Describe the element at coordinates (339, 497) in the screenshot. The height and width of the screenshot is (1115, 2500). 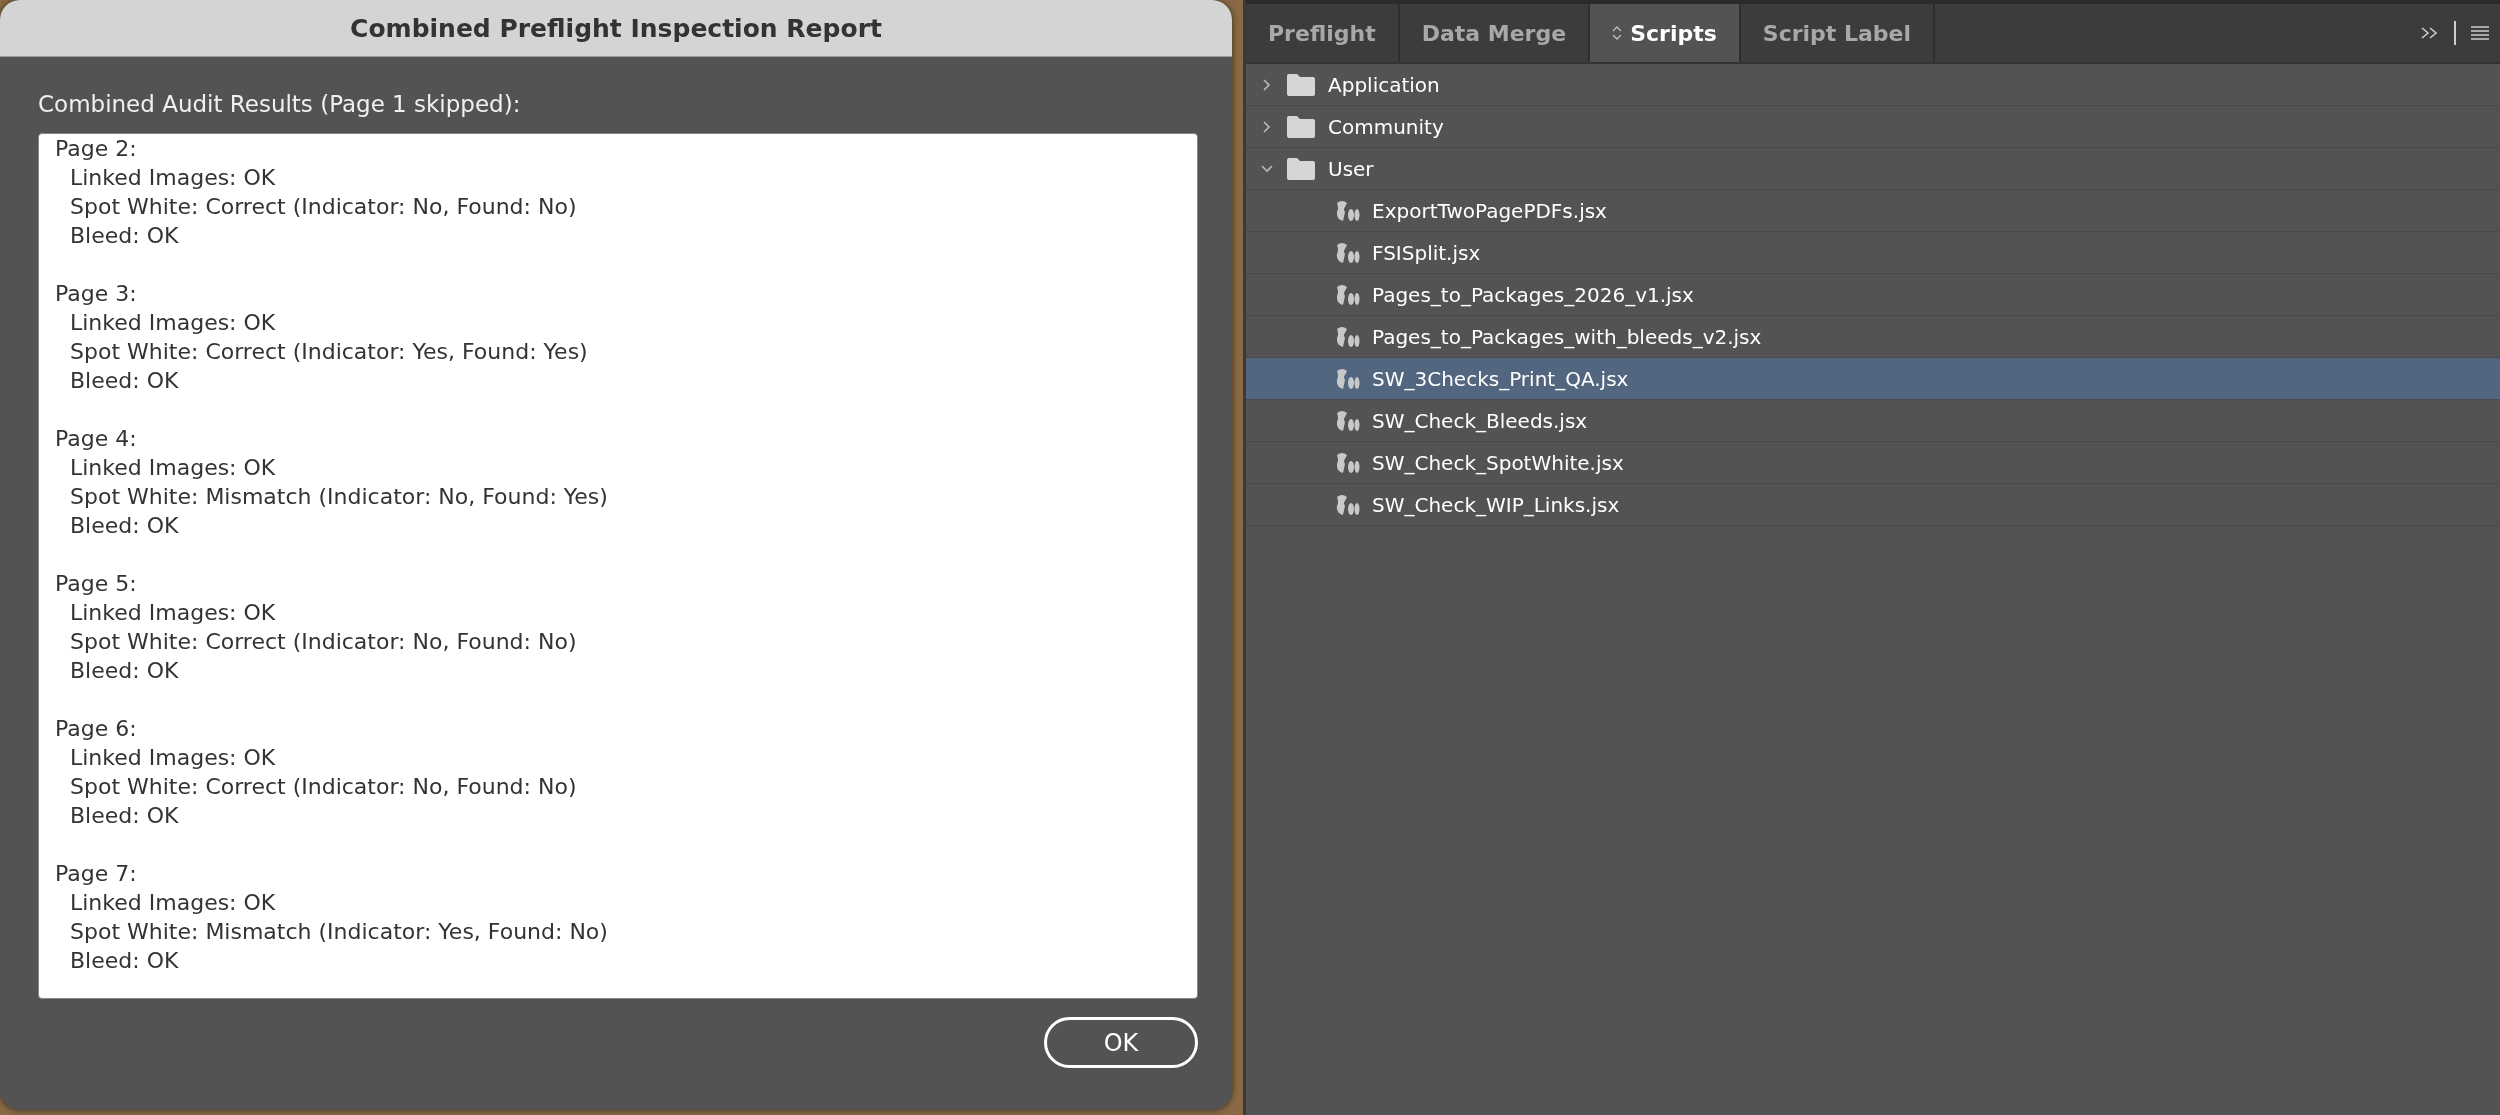
I see `report-line: Spot White: Mismatch (Indicator: No, Found: Yes)` at that location.